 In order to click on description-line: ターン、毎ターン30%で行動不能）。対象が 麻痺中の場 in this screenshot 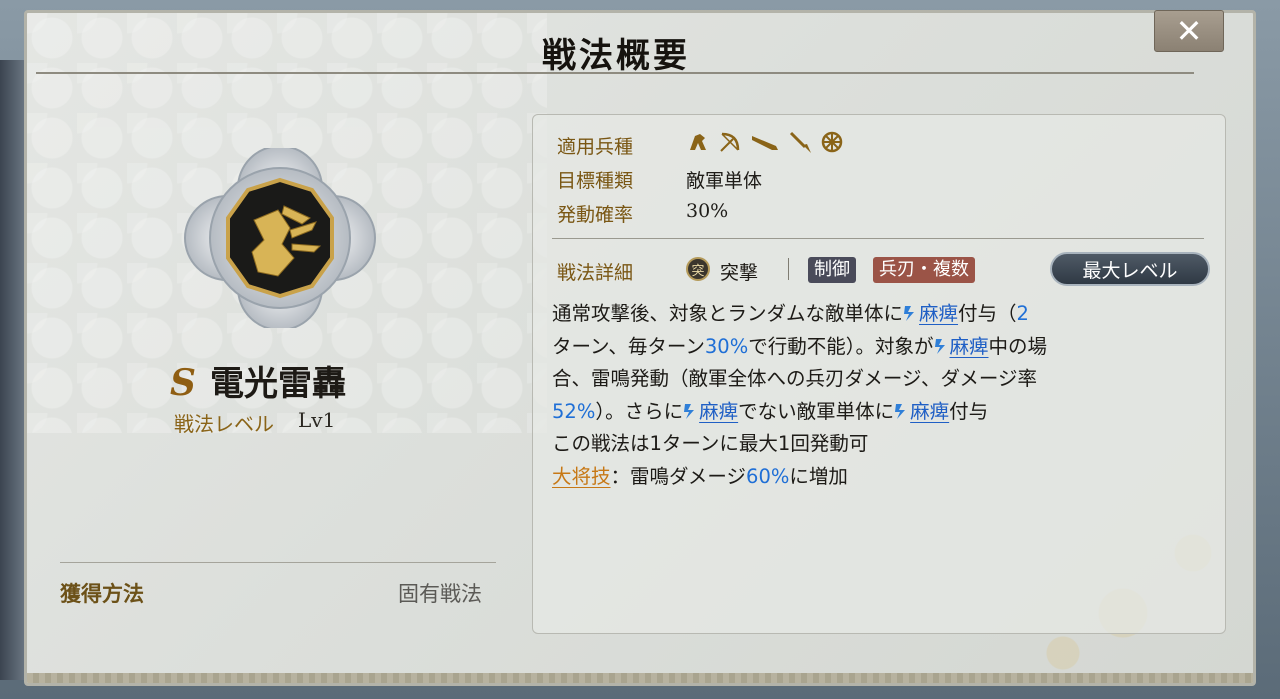, I will do `click(881, 347)`.